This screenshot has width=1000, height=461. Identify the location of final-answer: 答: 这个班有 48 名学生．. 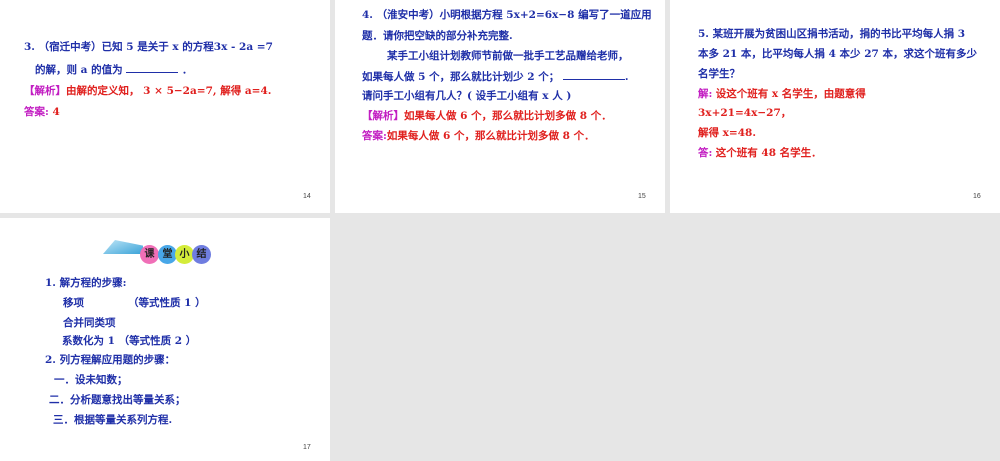
(760, 153).